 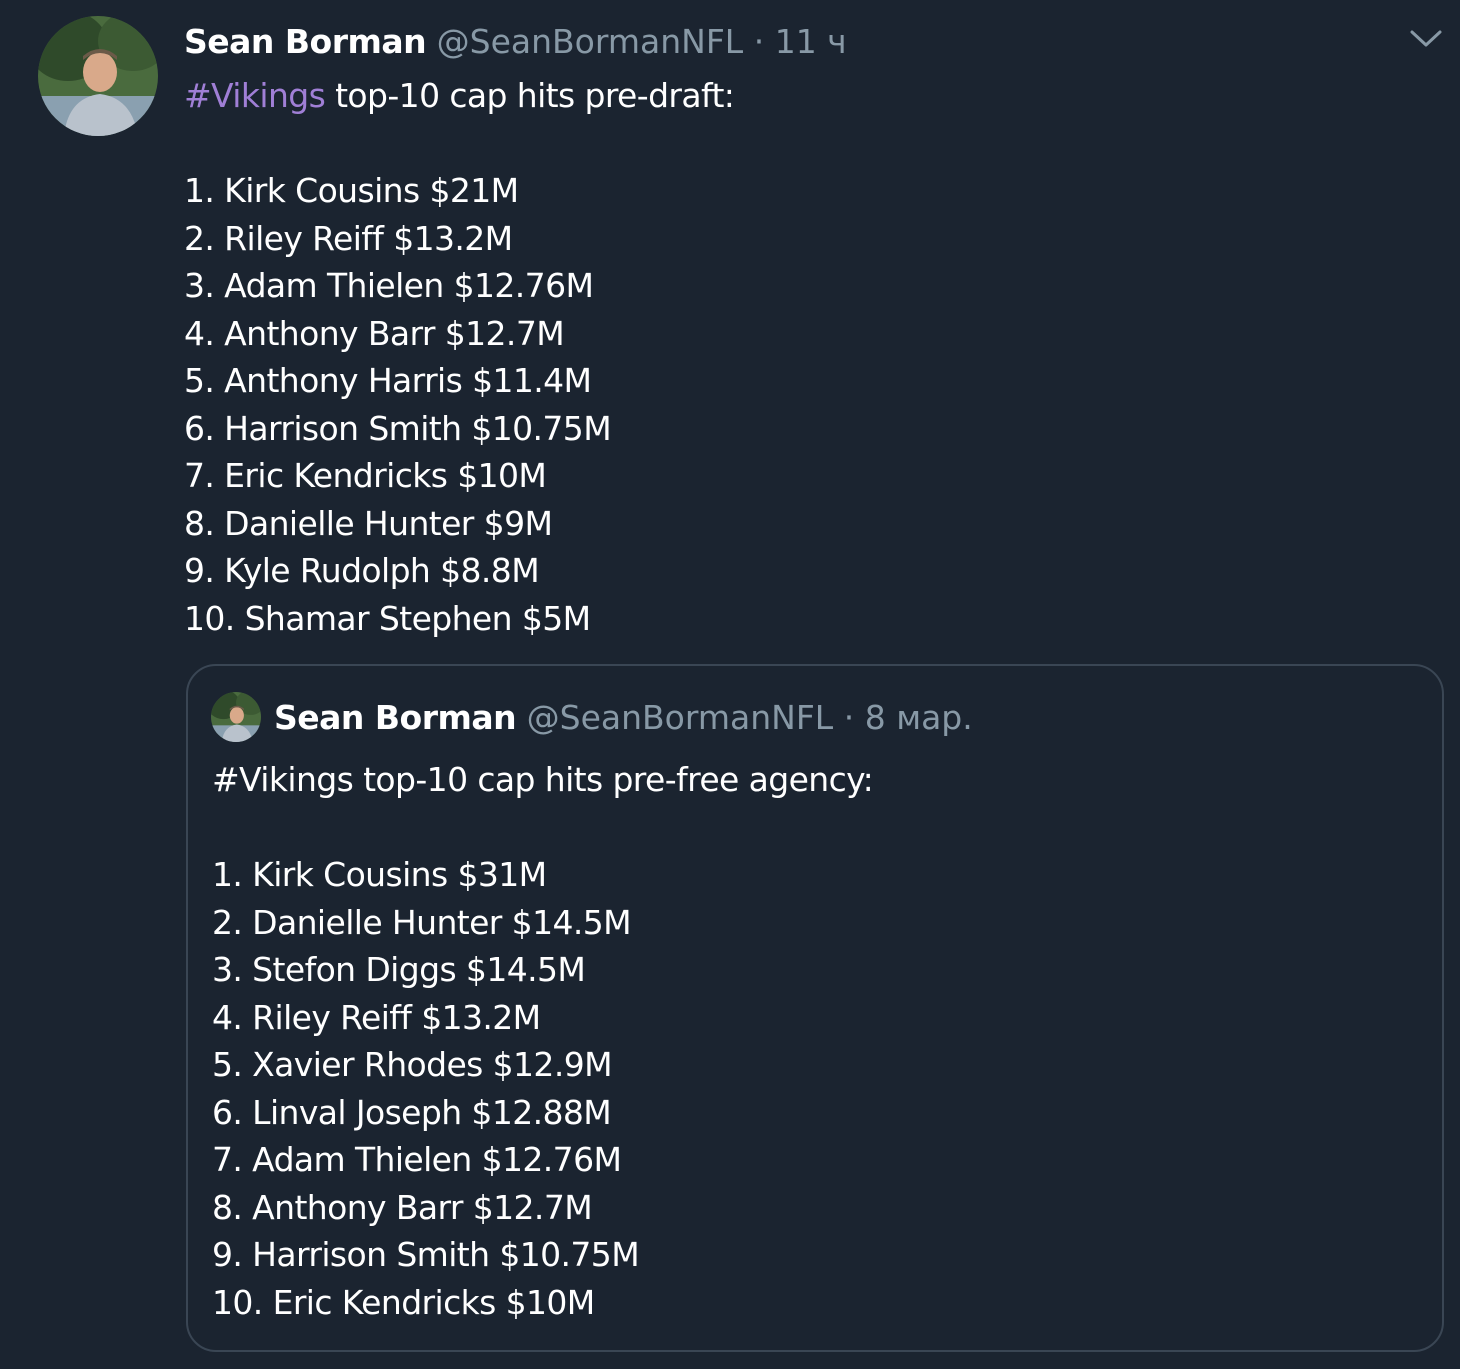 I want to click on list-item: 5. Anthony Harris $11.4M, so click(x=388, y=380).